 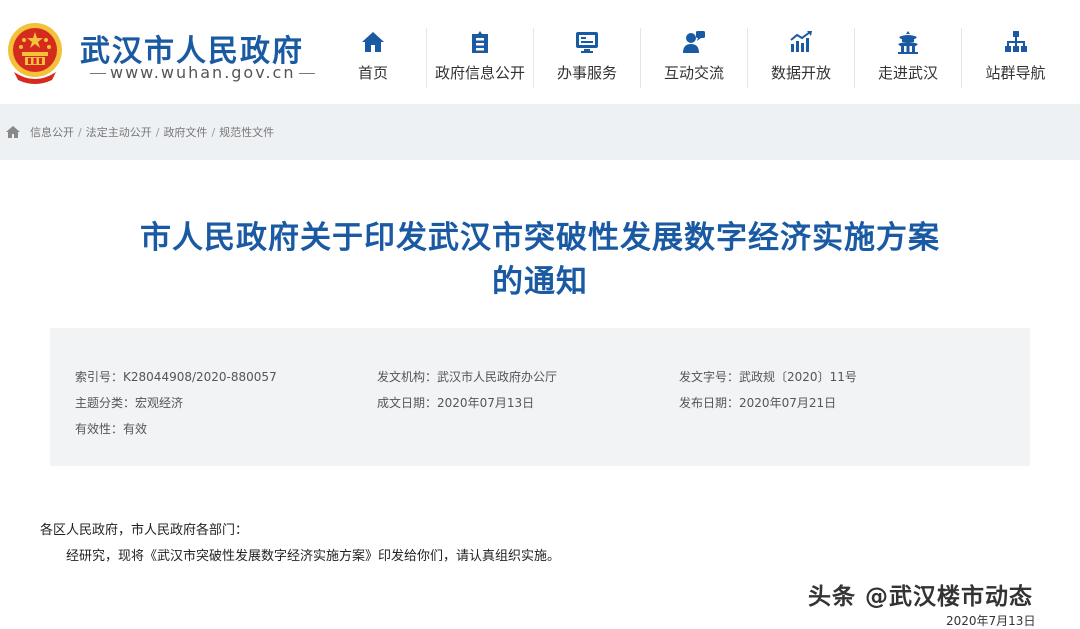 I want to click on meta-created-date: 成文日期2020年07月13日, so click(x=455, y=402).